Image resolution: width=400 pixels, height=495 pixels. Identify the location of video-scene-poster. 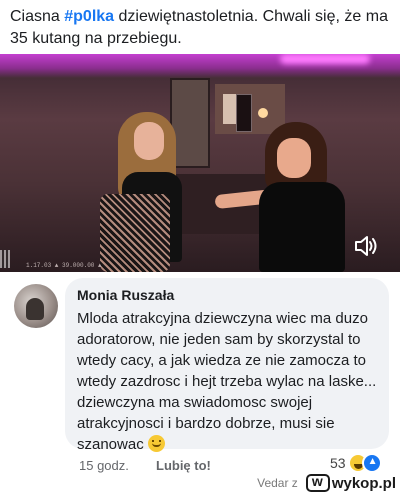
(244, 113).